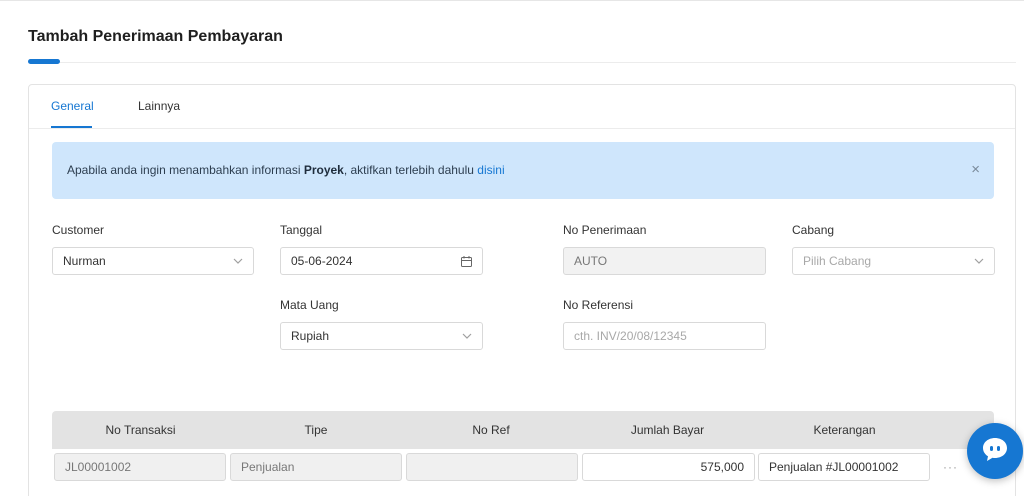 The height and width of the screenshot is (496, 1024). What do you see at coordinates (950, 467) in the screenshot?
I see `row-more-icon: ···` at bounding box center [950, 467].